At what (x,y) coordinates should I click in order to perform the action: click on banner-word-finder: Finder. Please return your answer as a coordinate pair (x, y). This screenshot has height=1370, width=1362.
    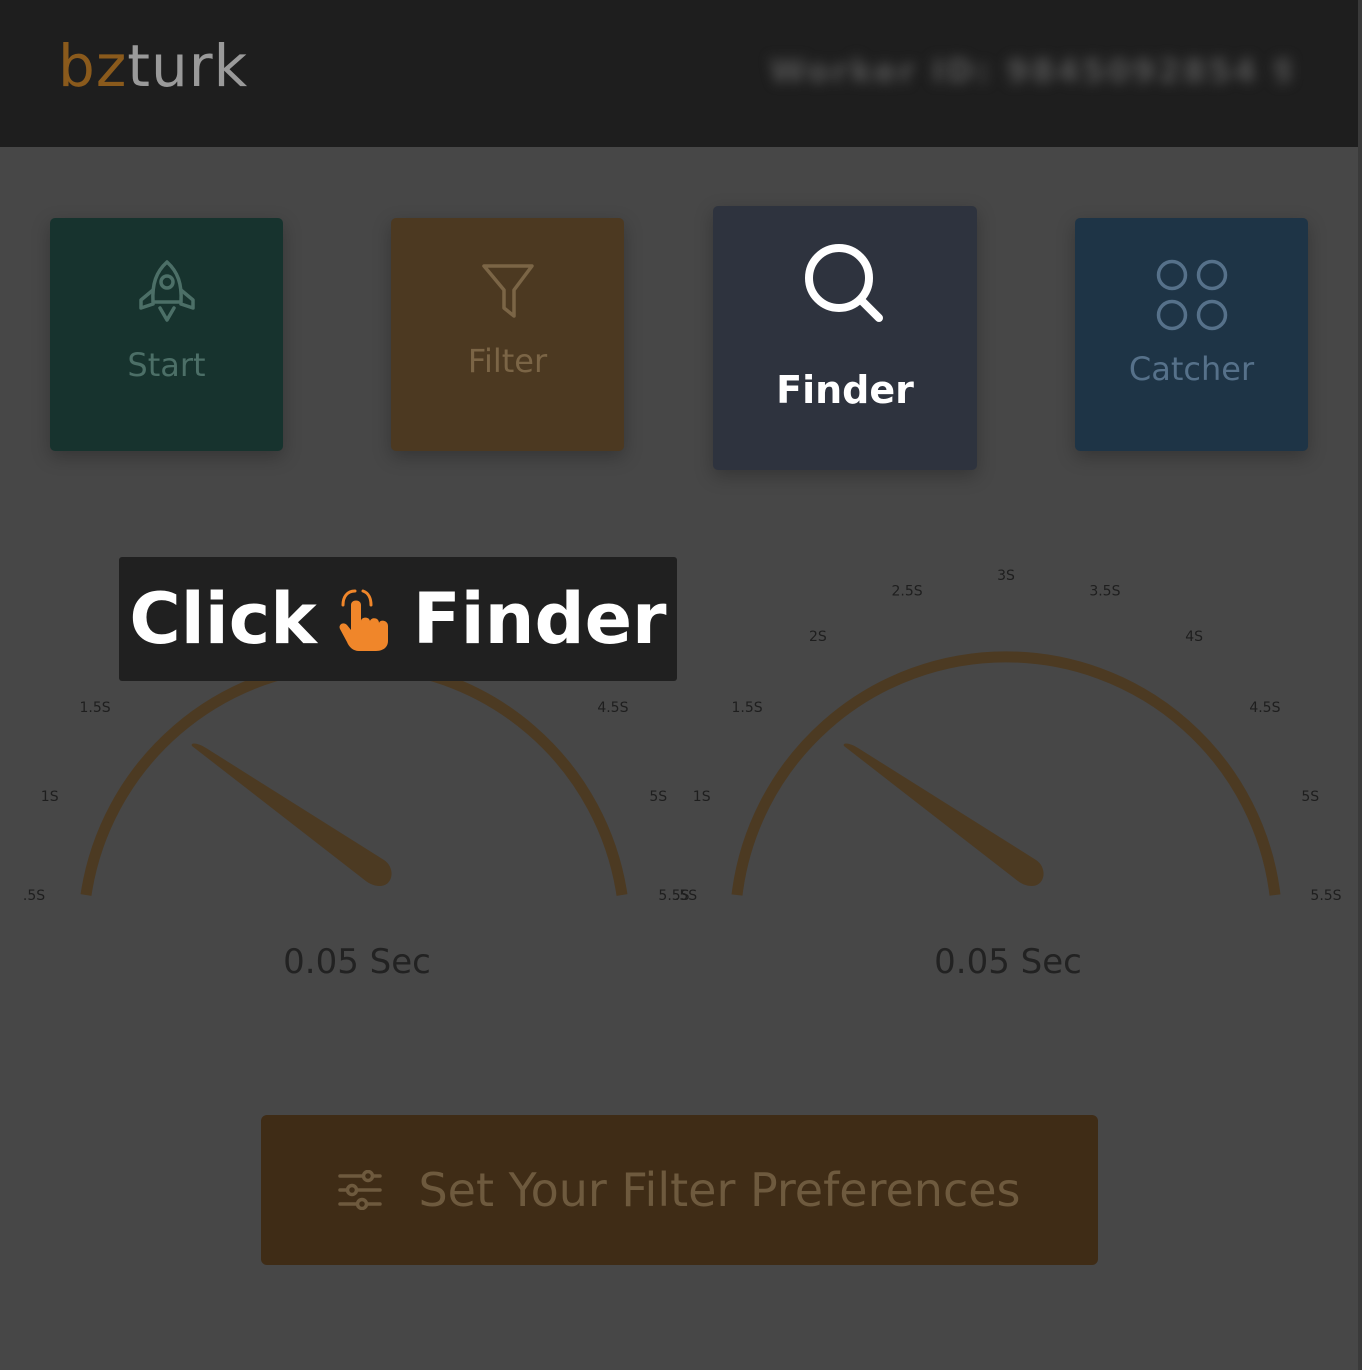
    Looking at the image, I should click on (539, 619).